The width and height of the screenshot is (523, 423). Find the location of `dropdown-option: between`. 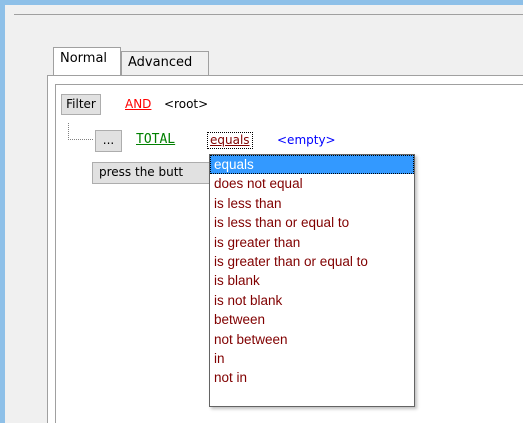

dropdown-option: between is located at coordinates (312, 319).